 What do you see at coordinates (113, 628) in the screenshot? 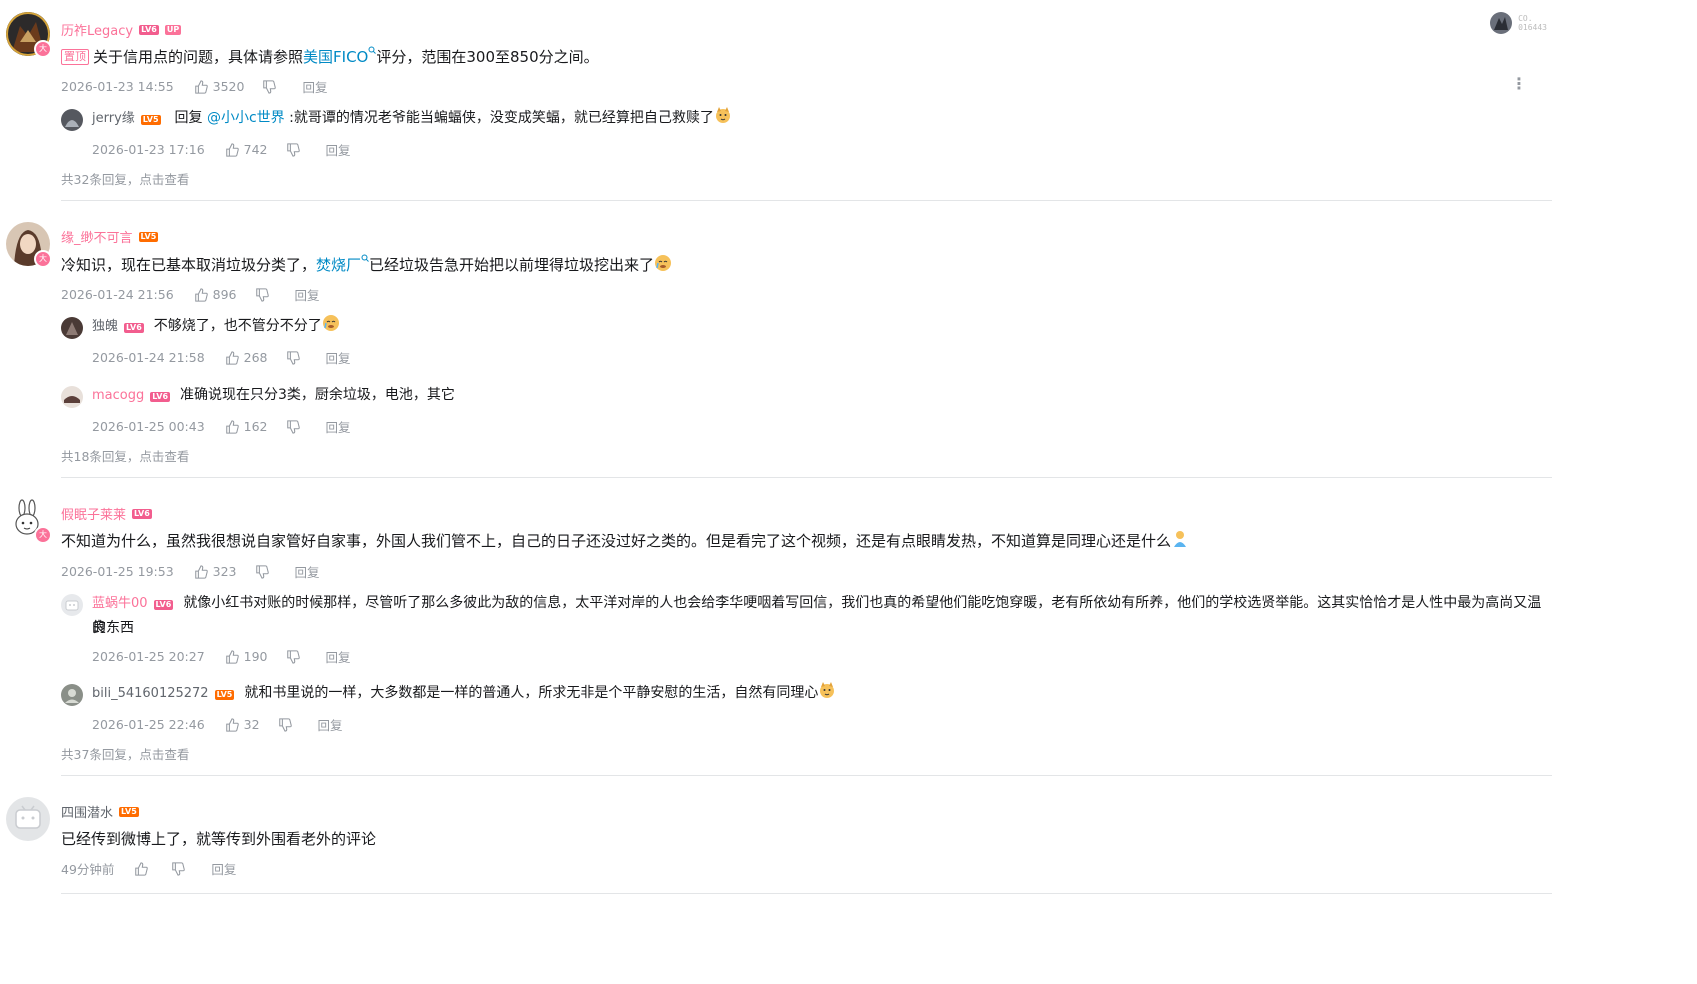
I see `reply-text: 的东西` at bounding box center [113, 628].